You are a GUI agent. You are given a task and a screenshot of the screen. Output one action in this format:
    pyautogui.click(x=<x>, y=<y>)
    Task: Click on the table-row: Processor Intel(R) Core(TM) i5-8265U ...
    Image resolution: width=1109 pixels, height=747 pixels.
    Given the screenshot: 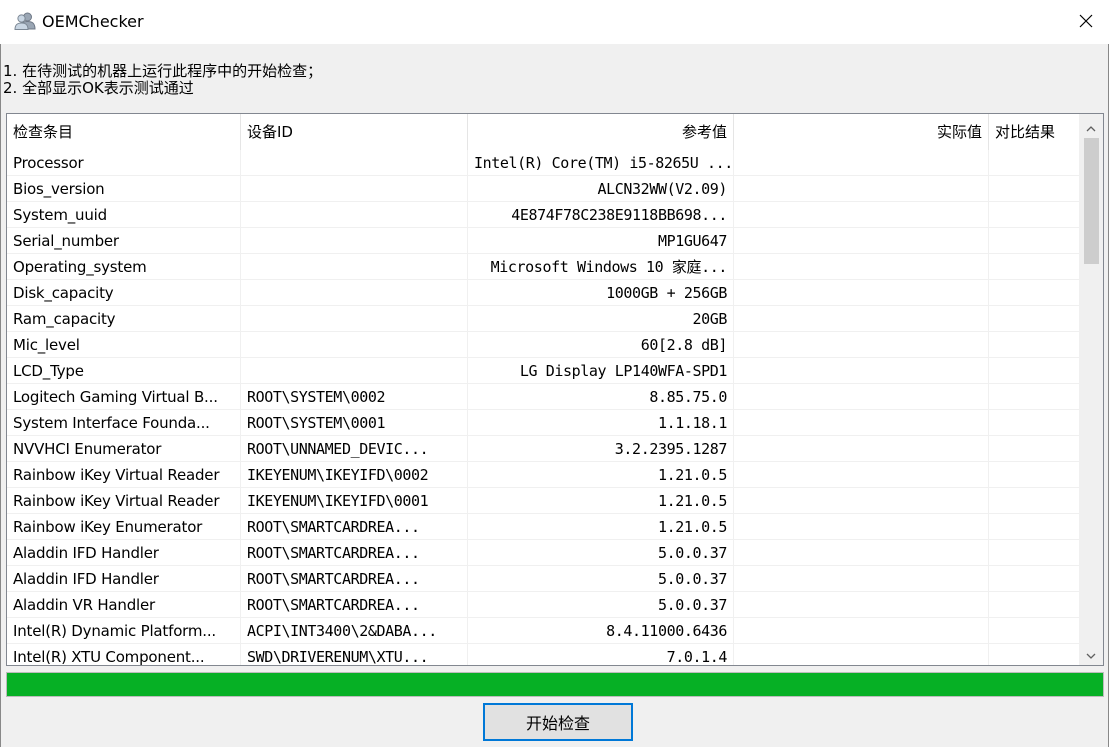 What is the action you would take?
    pyautogui.click(x=544, y=163)
    